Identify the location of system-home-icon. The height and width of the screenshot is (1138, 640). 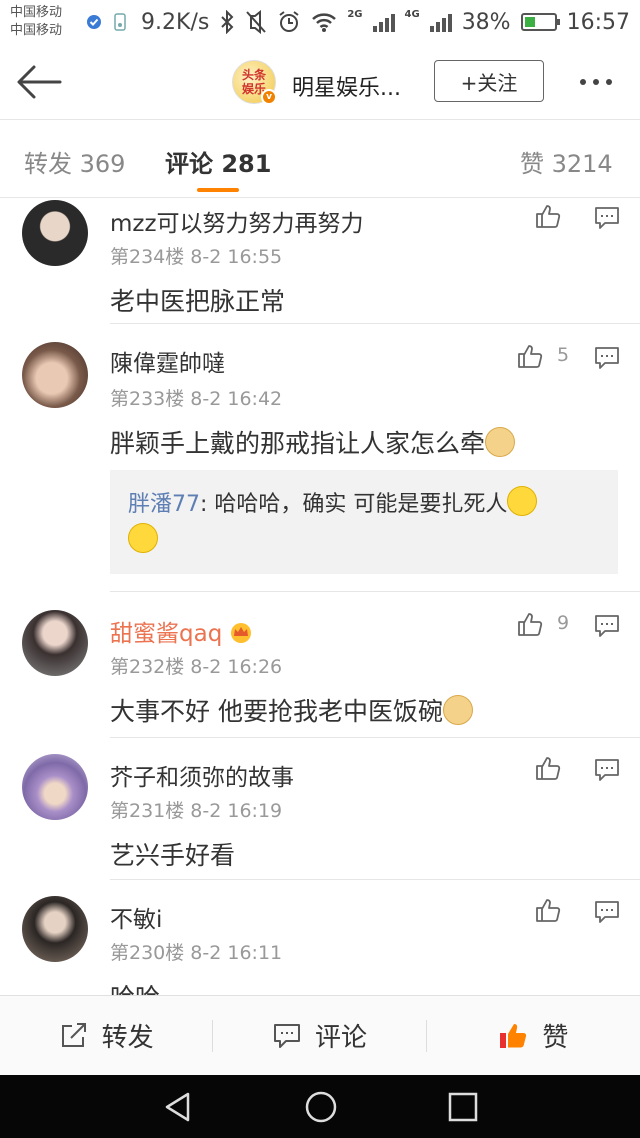
(321, 1107).